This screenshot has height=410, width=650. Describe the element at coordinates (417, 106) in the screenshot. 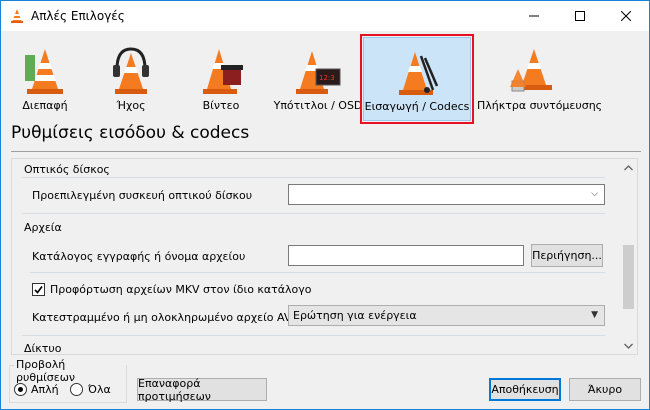

I see `category-label: Εισαγωγή / Codecs` at that location.